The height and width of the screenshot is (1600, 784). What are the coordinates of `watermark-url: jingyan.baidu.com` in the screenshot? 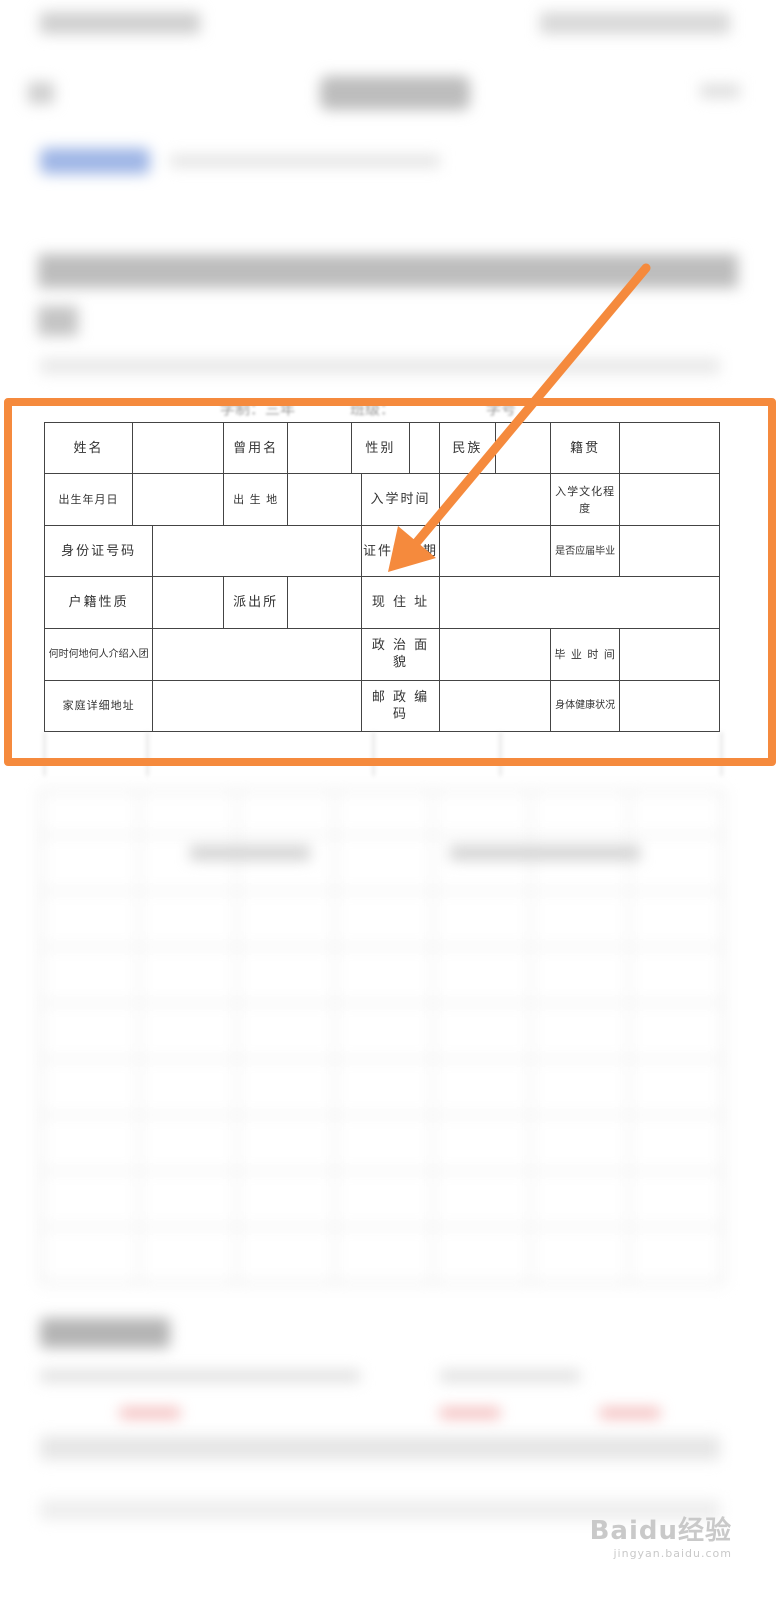 It's located at (672, 1553).